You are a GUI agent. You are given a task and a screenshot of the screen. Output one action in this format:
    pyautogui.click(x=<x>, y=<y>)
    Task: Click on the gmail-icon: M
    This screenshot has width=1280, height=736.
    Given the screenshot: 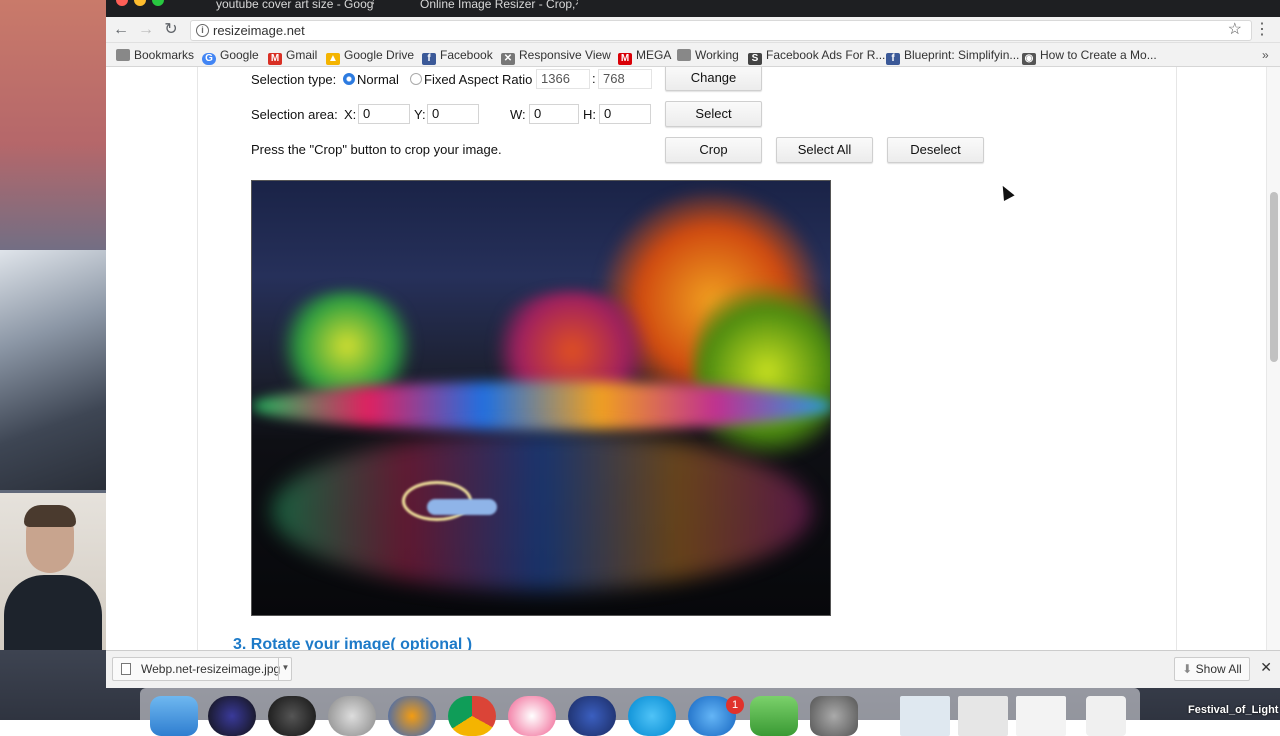 What is the action you would take?
    pyautogui.click(x=275, y=59)
    